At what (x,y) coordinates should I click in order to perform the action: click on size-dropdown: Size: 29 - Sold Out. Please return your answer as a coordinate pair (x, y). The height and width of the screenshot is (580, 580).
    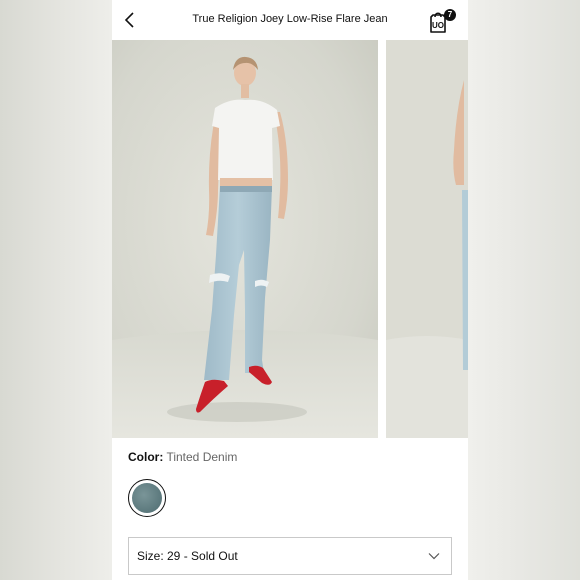
    Looking at the image, I should click on (290, 556).